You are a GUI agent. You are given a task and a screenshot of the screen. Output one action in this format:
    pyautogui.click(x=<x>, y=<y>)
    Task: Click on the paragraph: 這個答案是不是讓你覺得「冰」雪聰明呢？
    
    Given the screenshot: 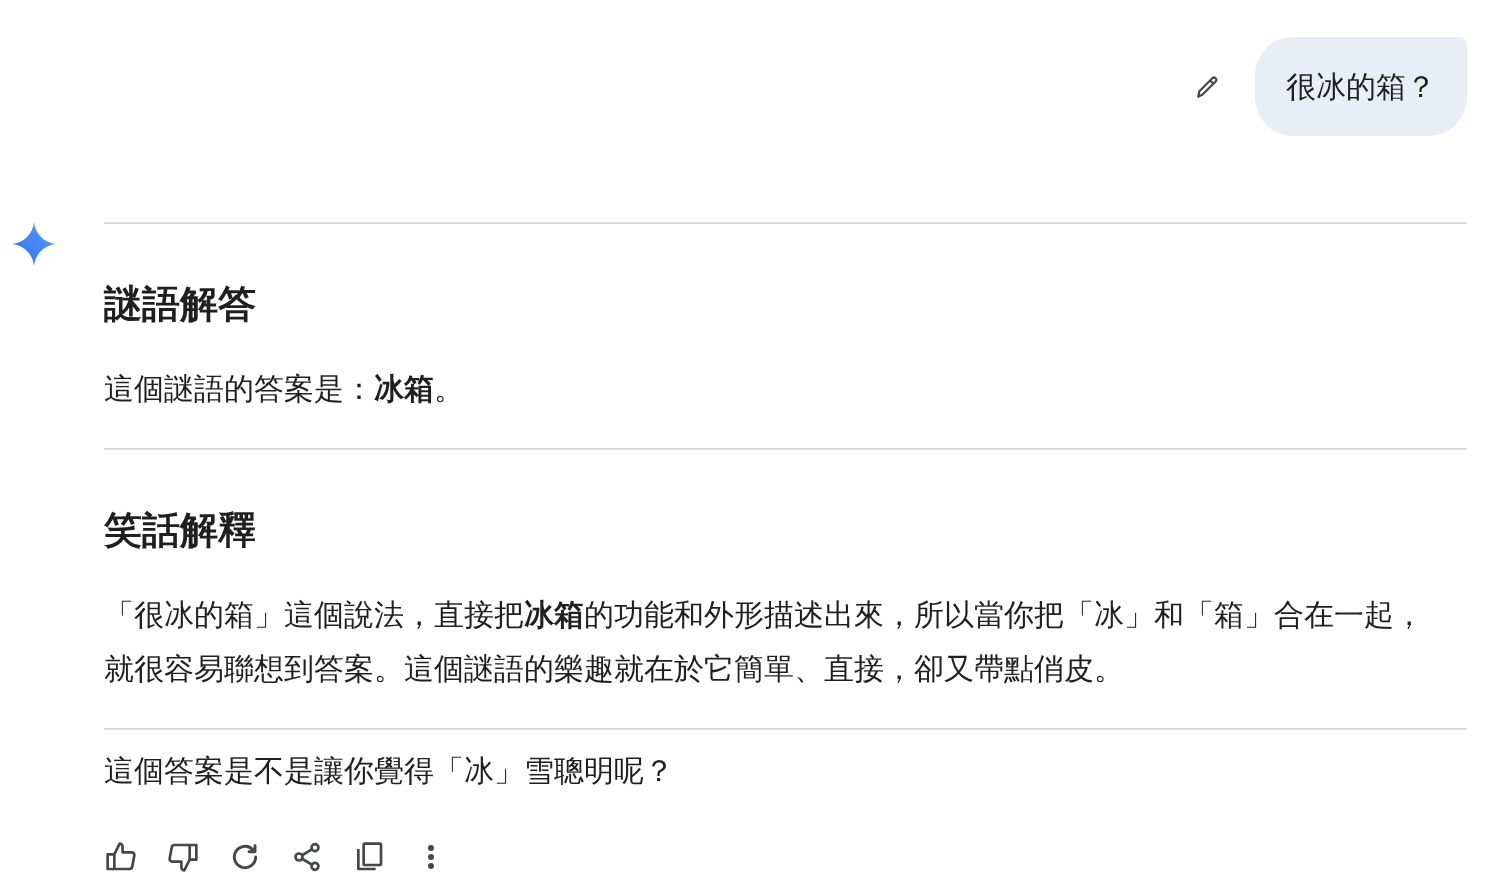 What is the action you would take?
    pyautogui.click(x=389, y=771)
    